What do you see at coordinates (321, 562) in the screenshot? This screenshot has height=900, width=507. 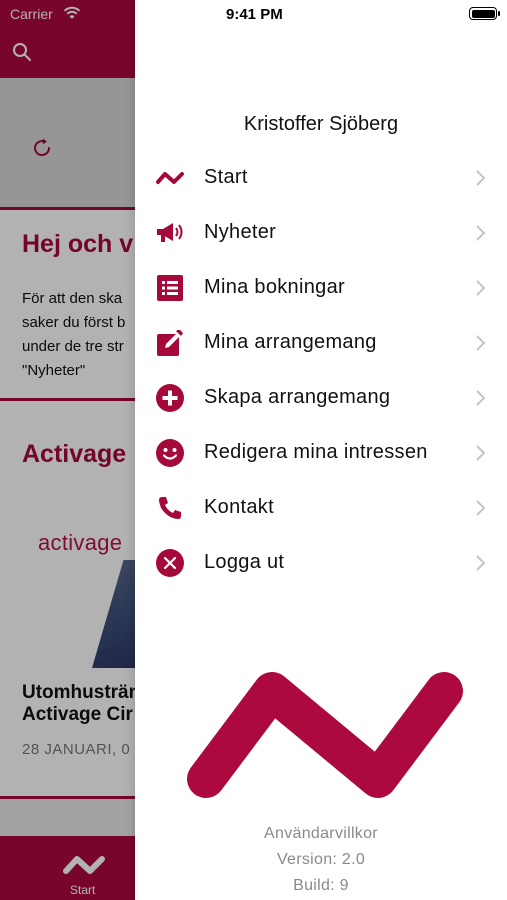 I see `menu-item-logga-ut: Logga ut` at bounding box center [321, 562].